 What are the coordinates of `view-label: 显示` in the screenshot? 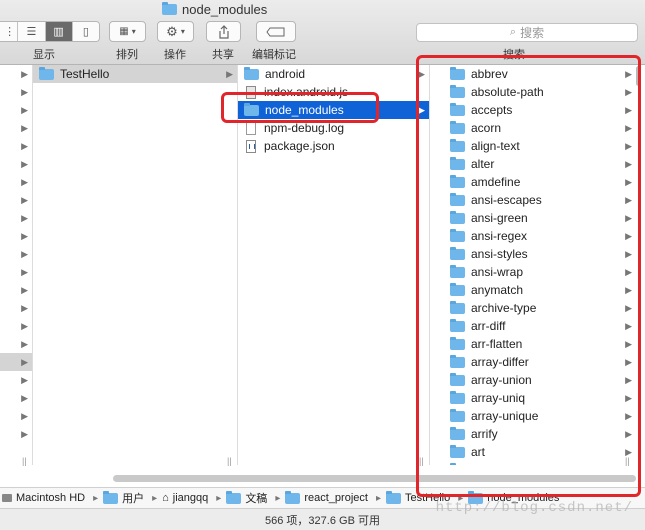 It's located at (44, 55).